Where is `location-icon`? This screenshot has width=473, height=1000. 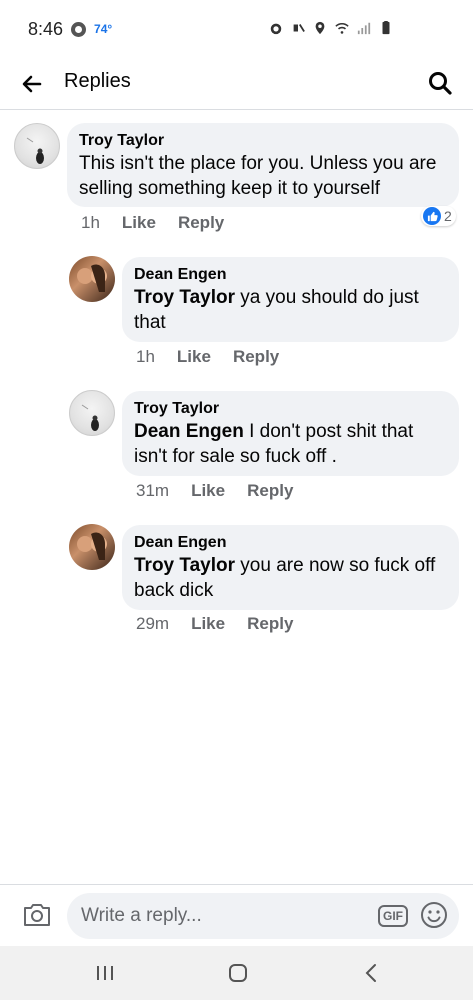
location-icon is located at coordinates (320, 28).